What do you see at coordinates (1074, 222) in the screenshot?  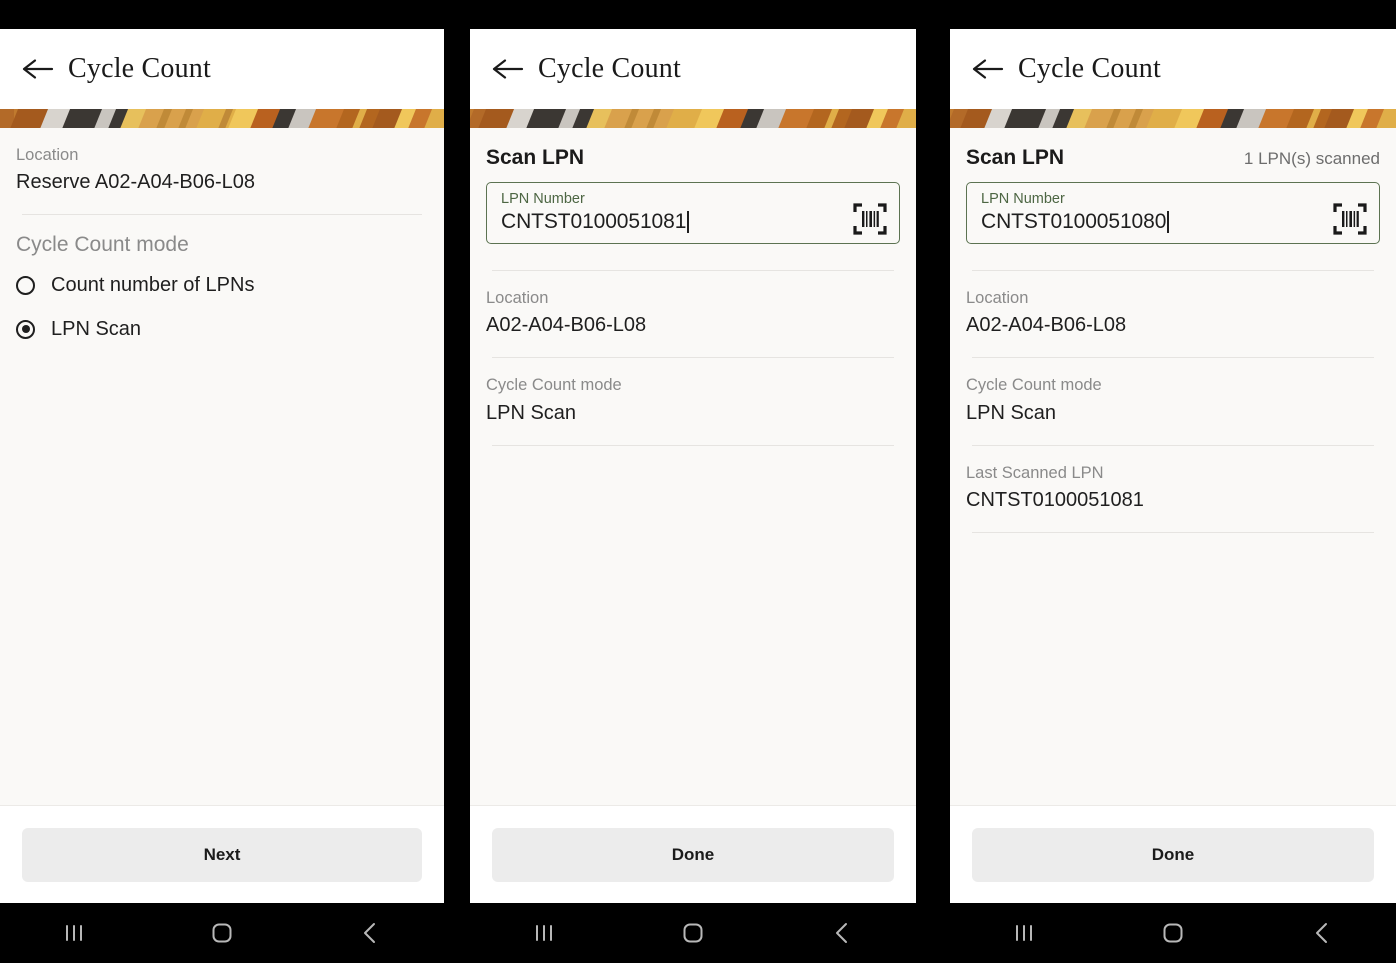 I see `lpn-number-input-value: CNTST0100051080` at bounding box center [1074, 222].